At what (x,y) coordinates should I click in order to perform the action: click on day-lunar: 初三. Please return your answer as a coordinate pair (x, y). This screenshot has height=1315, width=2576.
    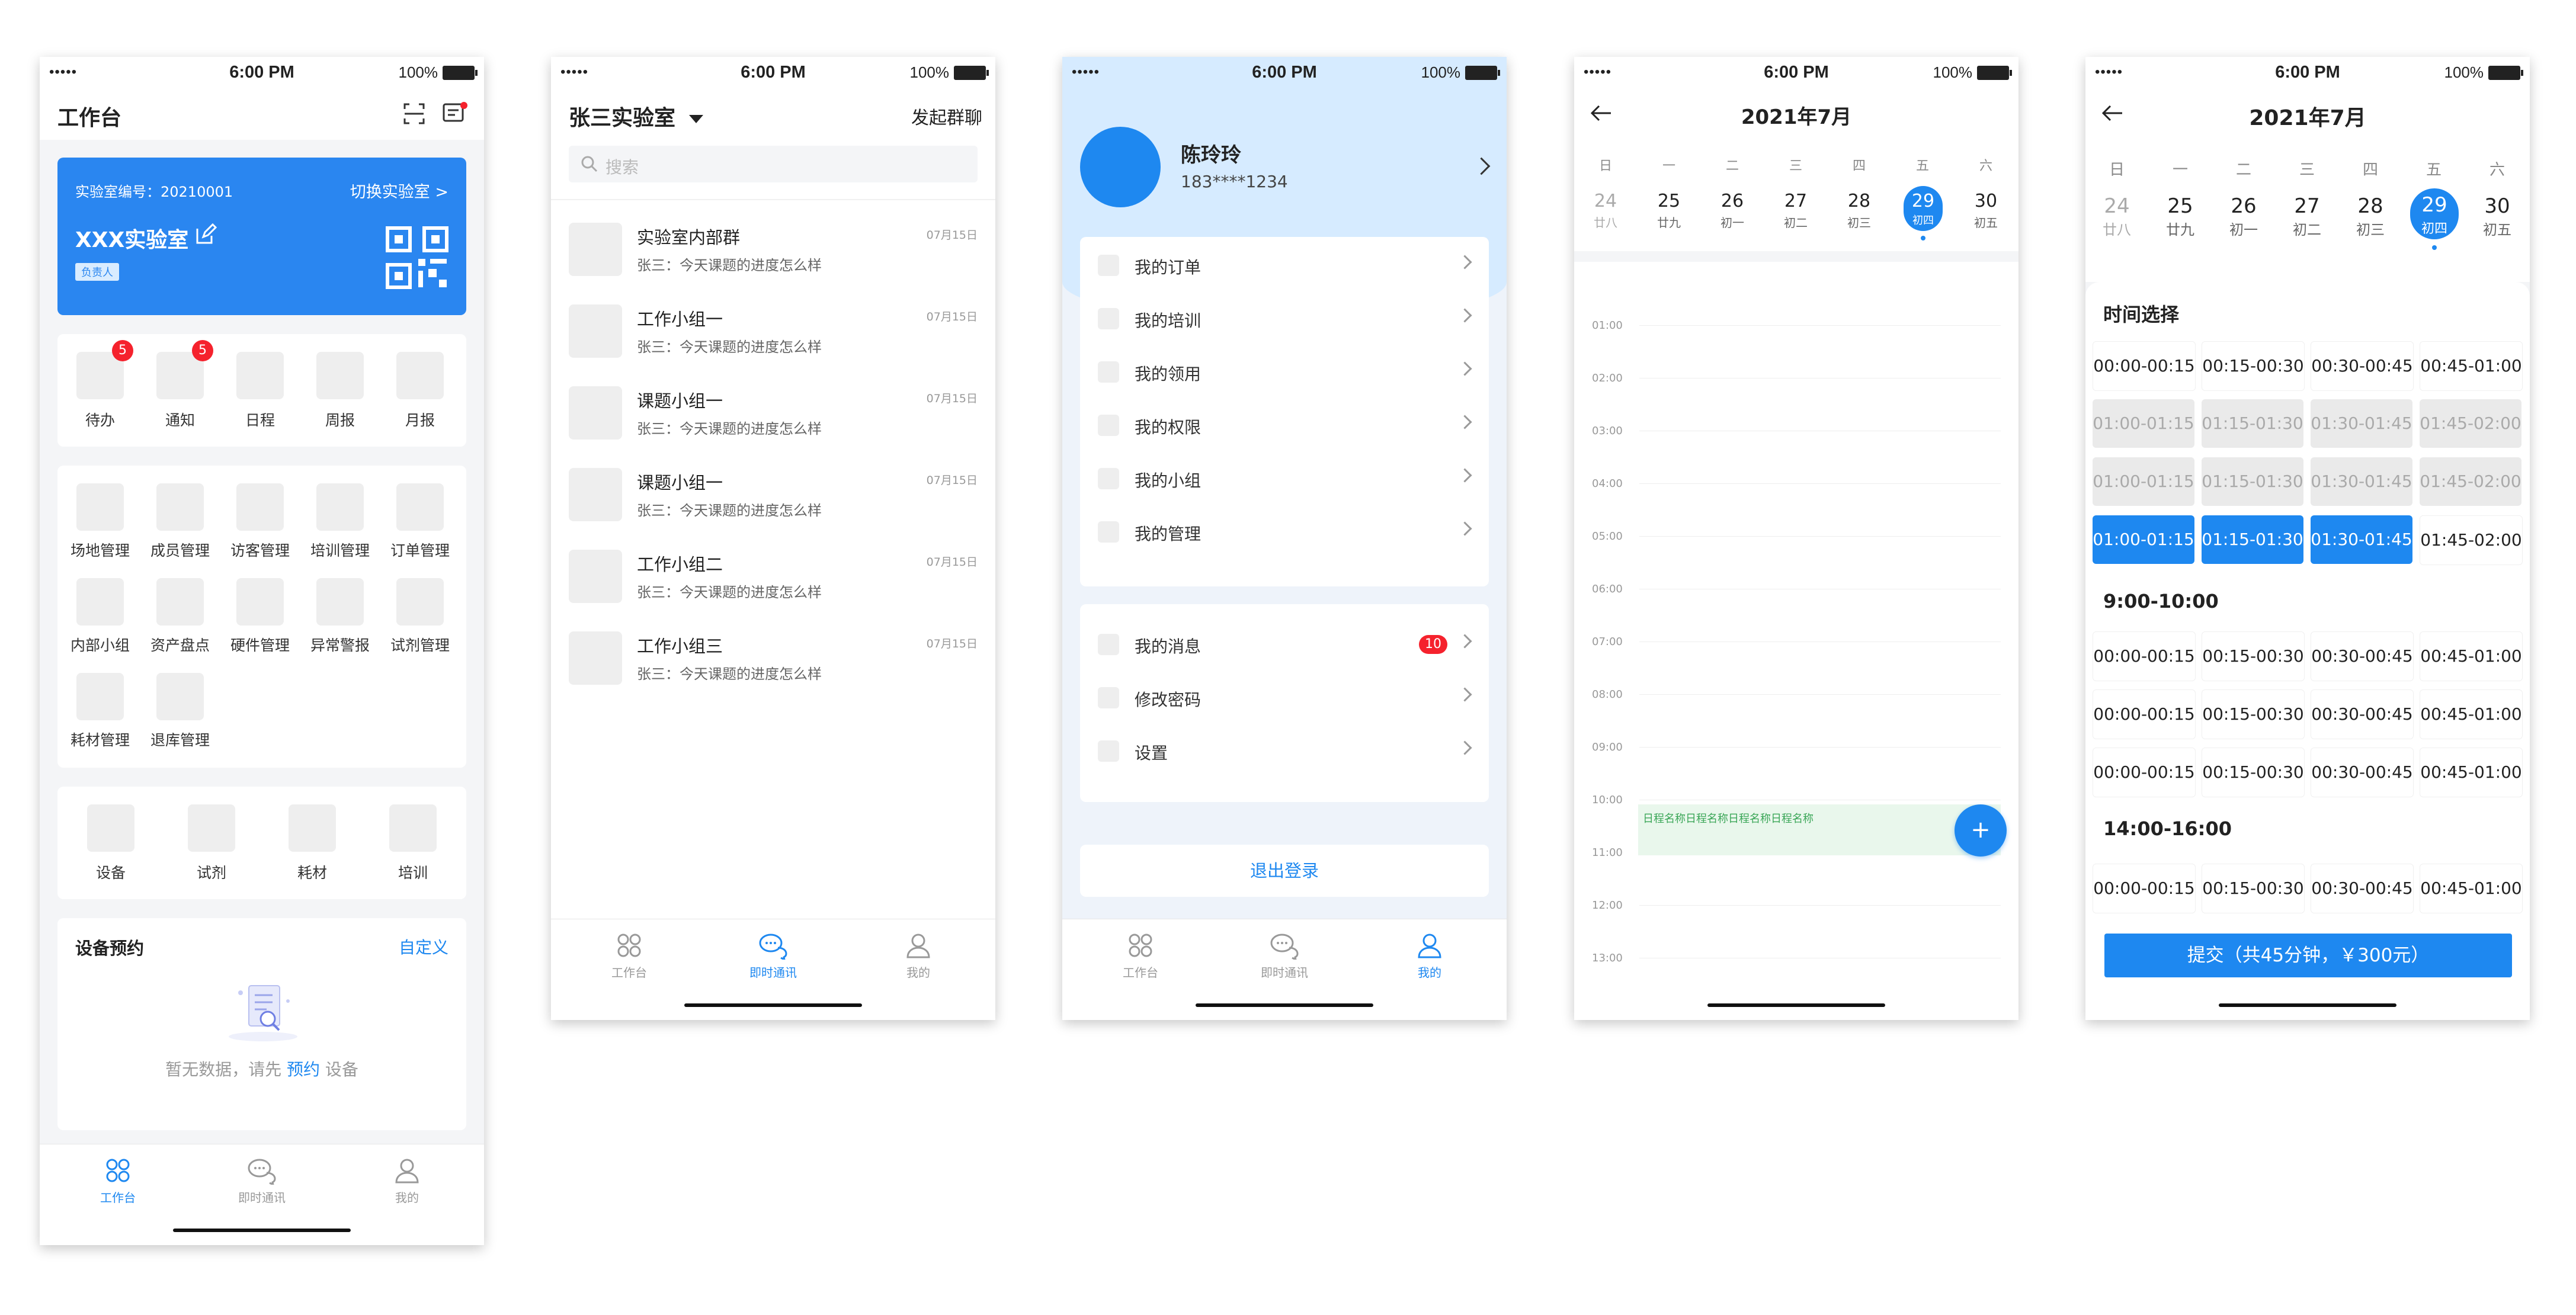
    Looking at the image, I should click on (1859, 223).